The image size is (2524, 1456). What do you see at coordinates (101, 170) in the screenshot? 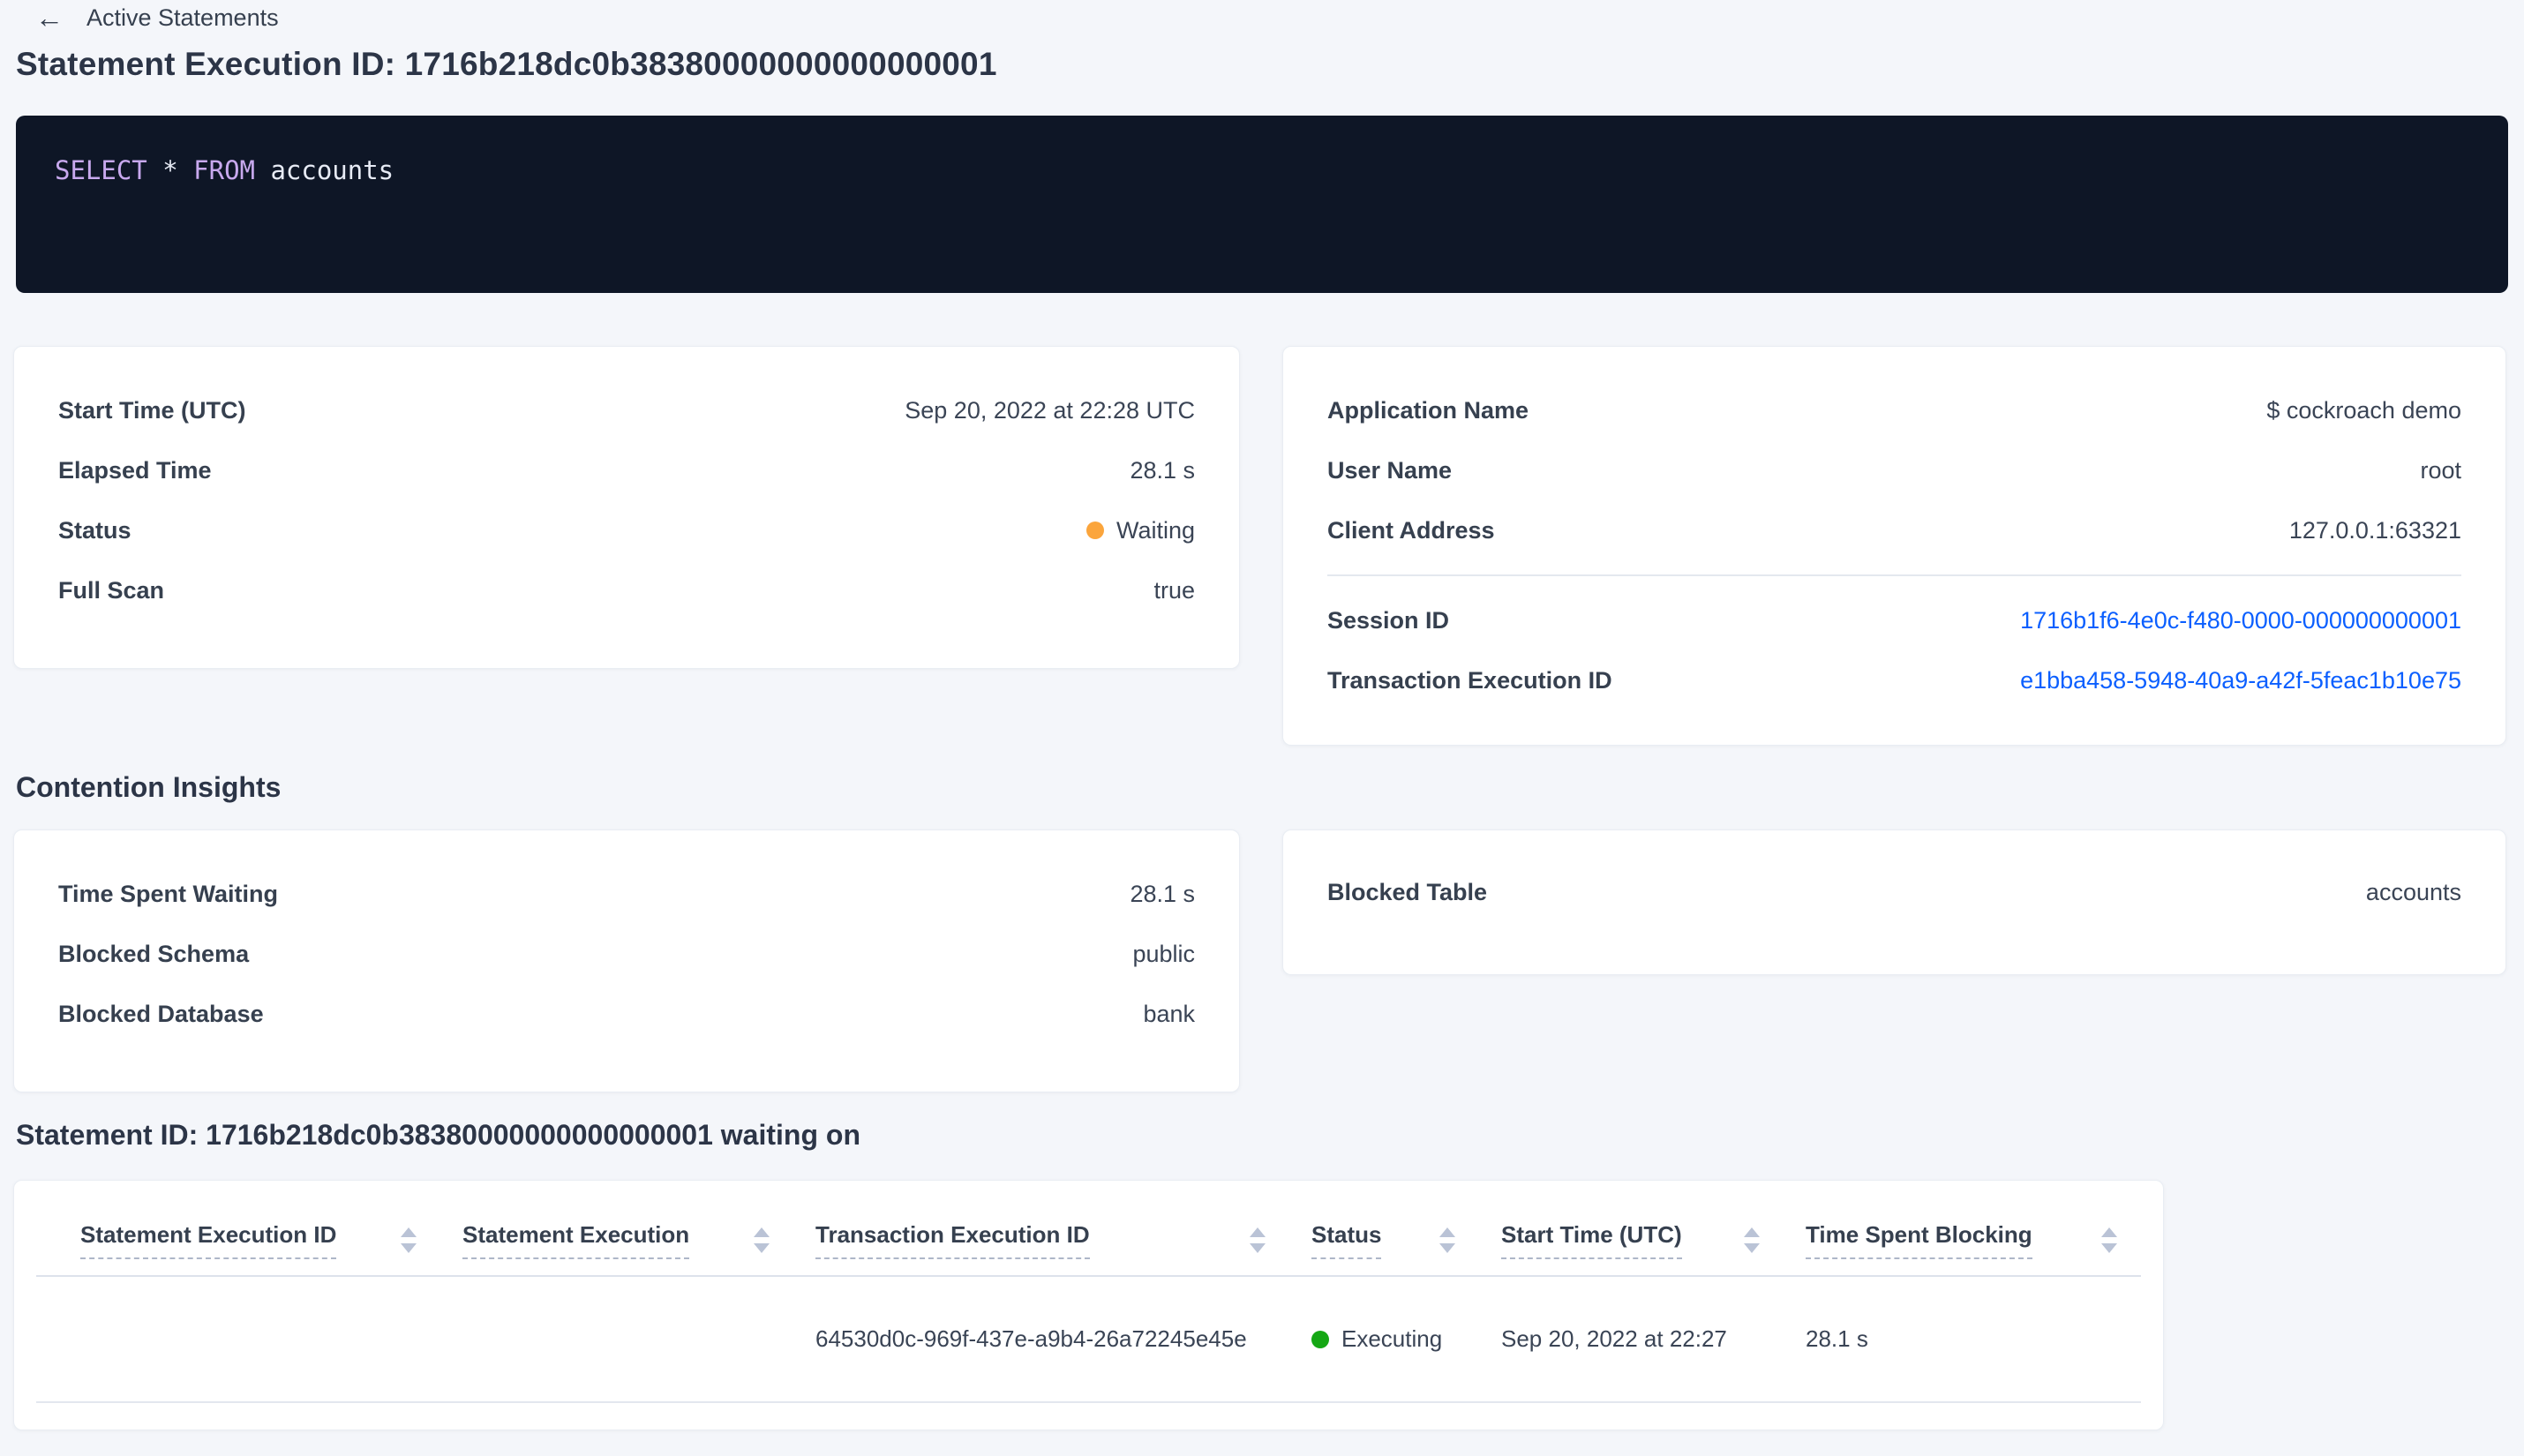
I see `sql-keyword-select: SELECT` at bounding box center [101, 170].